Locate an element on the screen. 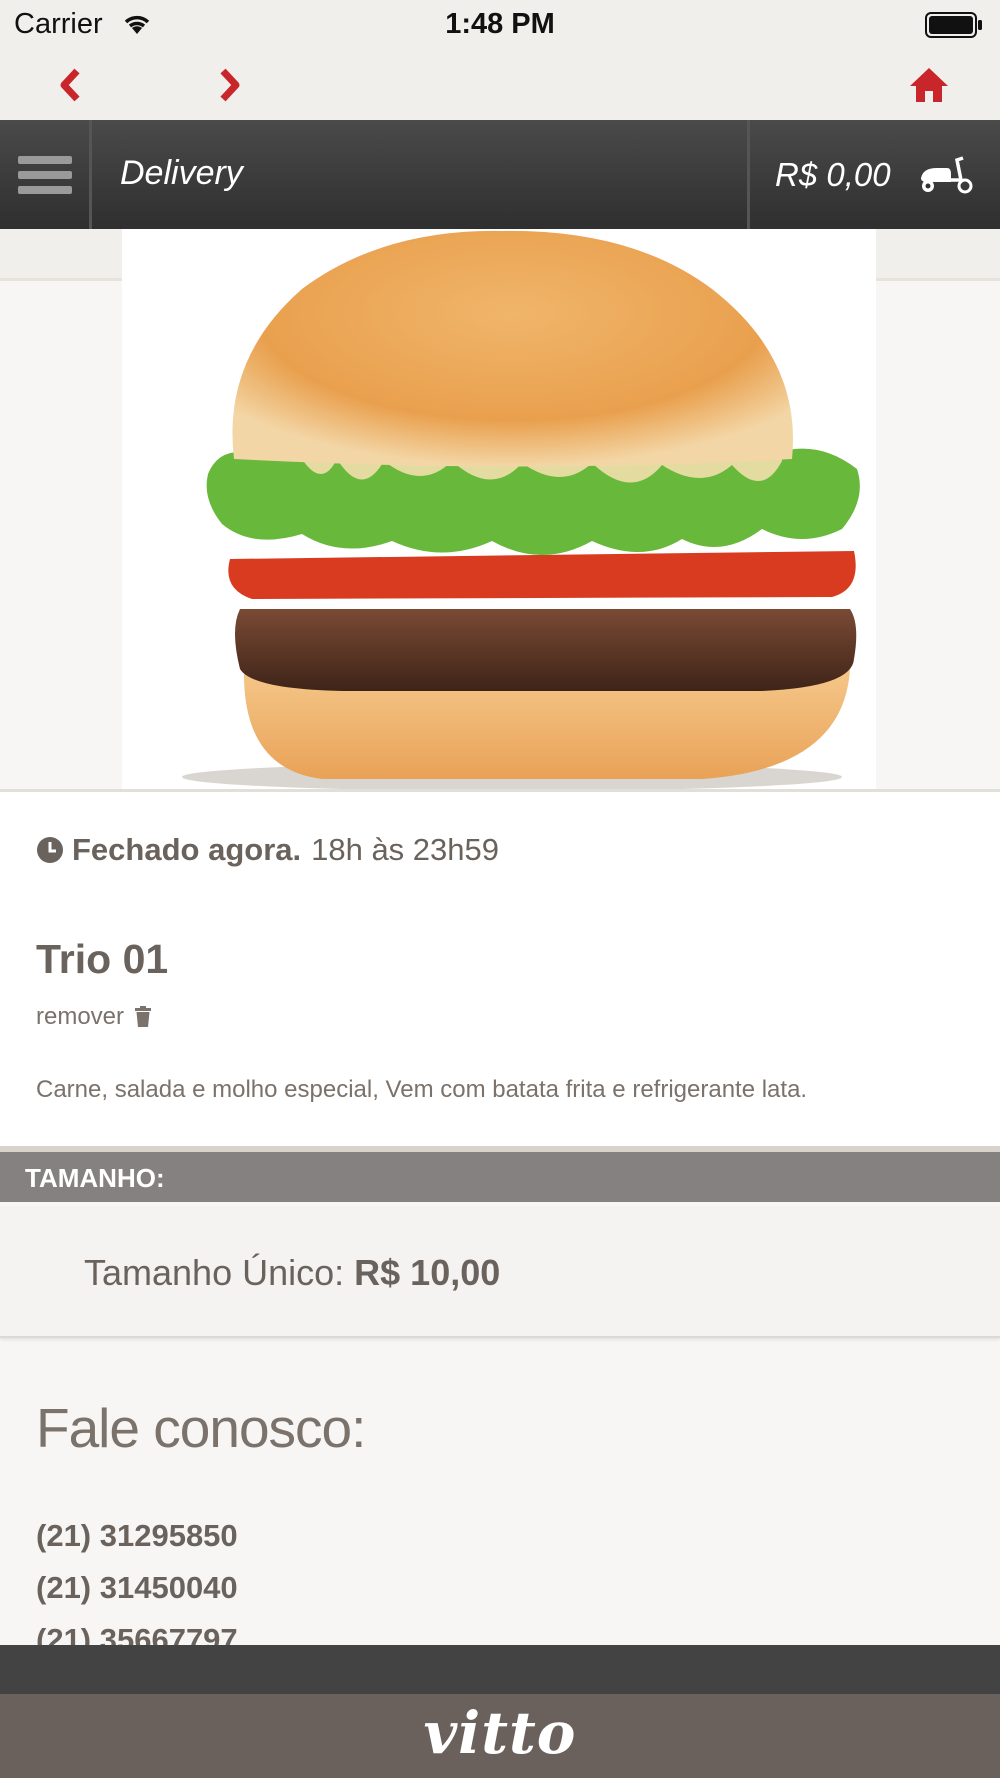 The image size is (1000, 1778). menu-button is located at coordinates (46, 174).